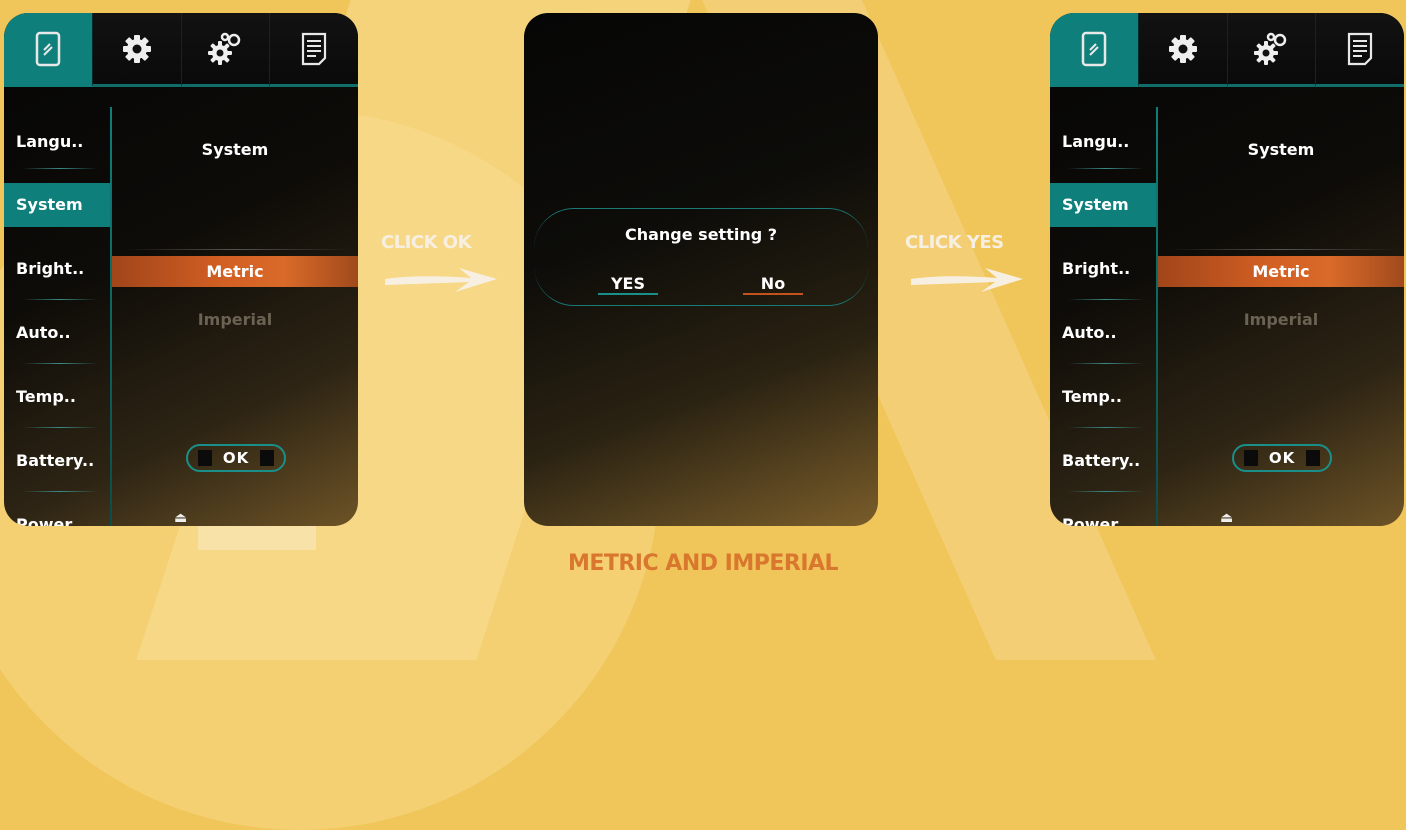 The image size is (1406, 830). Describe the element at coordinates (628, 284) in the screenshot. I see `yes-button: YES` at that location.